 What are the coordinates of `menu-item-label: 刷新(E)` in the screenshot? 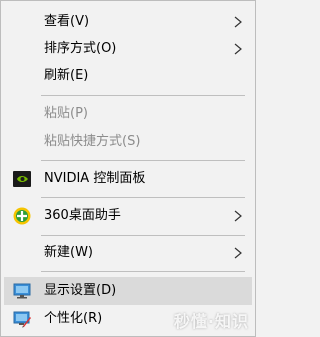 It's located at (66, 75).